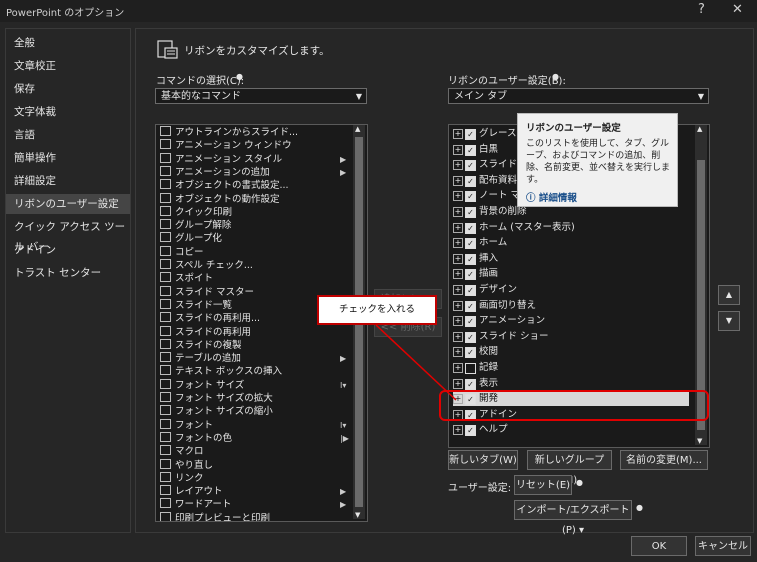 This screenshot has width=757, height=562. What do you see at coordinates (254, 465) in the screenshot?
I see `command-item: やり直し` at bounding box center [254, 465].